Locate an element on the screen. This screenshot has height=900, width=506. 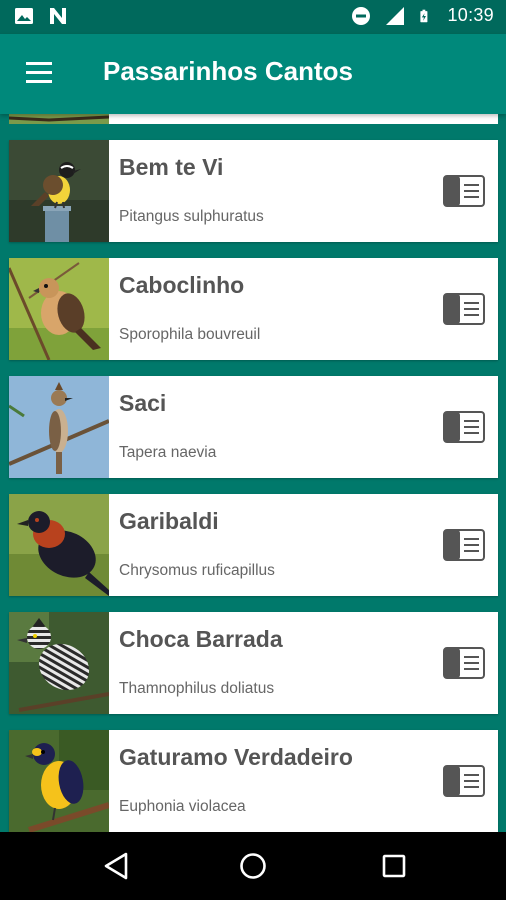
list-item: Caboclinho Sporophila bouvreuil is located at coordinates (253, 309).